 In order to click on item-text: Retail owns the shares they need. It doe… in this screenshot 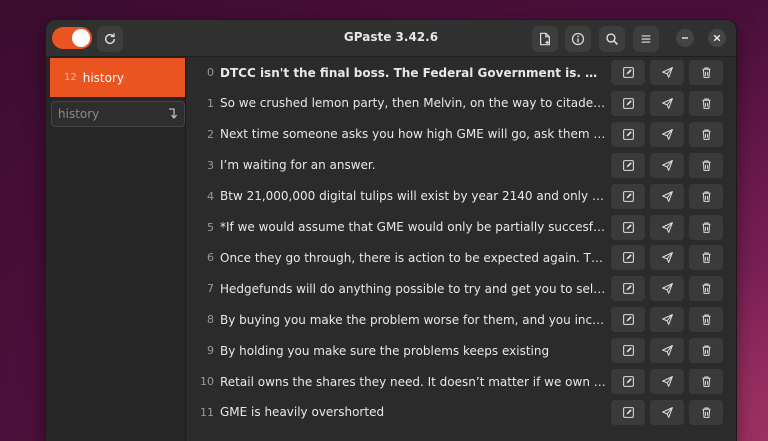, I will do `click(413, 382)`.